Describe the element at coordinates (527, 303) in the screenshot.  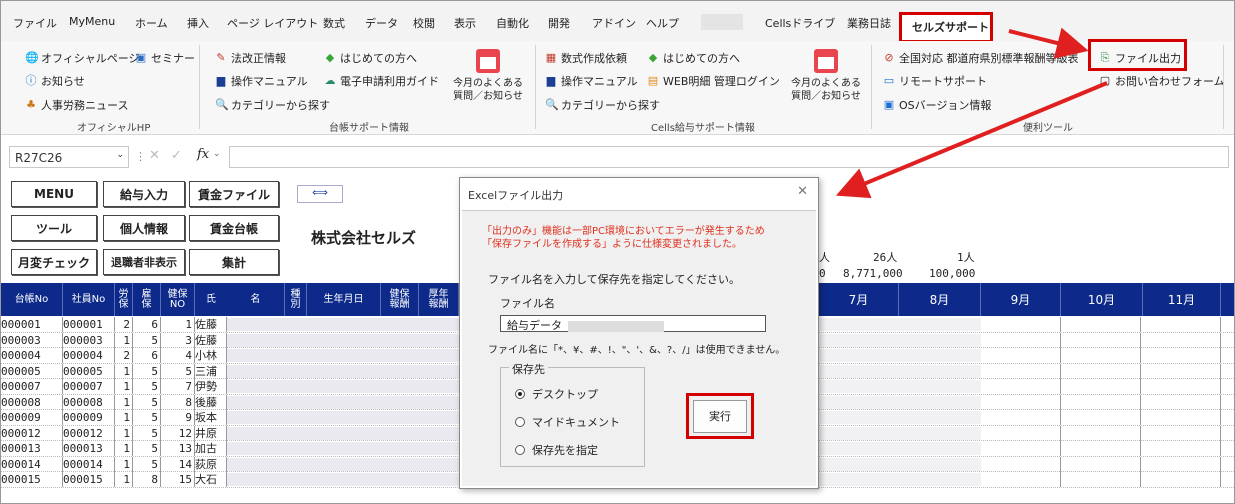
I see `filename-label: ファイル名` at that location.